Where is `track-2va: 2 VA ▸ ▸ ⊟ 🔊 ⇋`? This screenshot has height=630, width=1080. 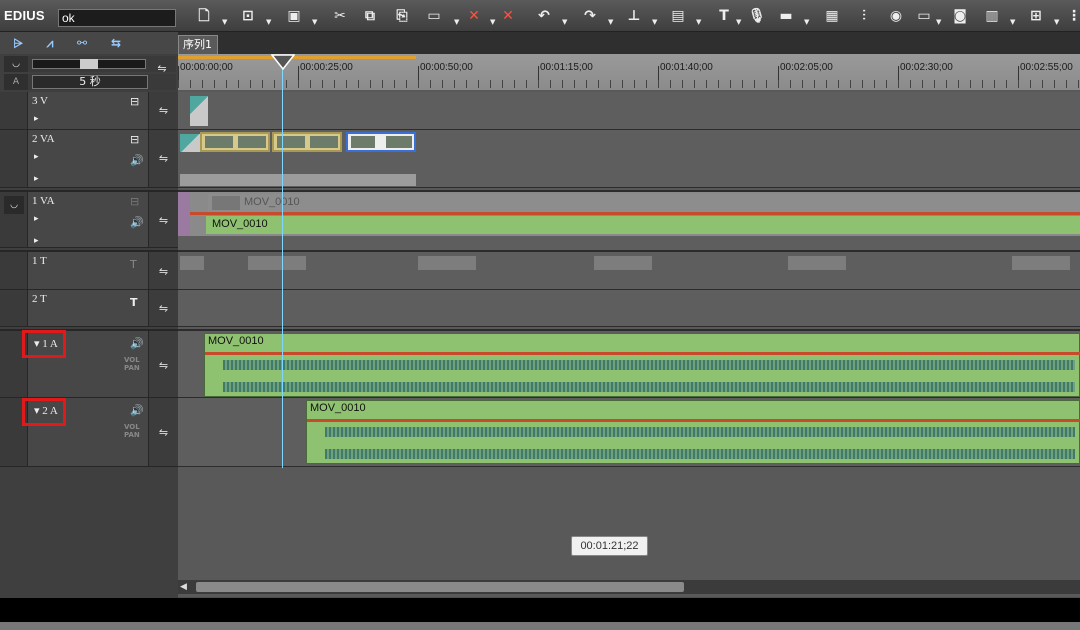
track-2va: 2 VA ▸ ▸ ⊟ 🔊 ⇋ is located at coordinates (89, 159).